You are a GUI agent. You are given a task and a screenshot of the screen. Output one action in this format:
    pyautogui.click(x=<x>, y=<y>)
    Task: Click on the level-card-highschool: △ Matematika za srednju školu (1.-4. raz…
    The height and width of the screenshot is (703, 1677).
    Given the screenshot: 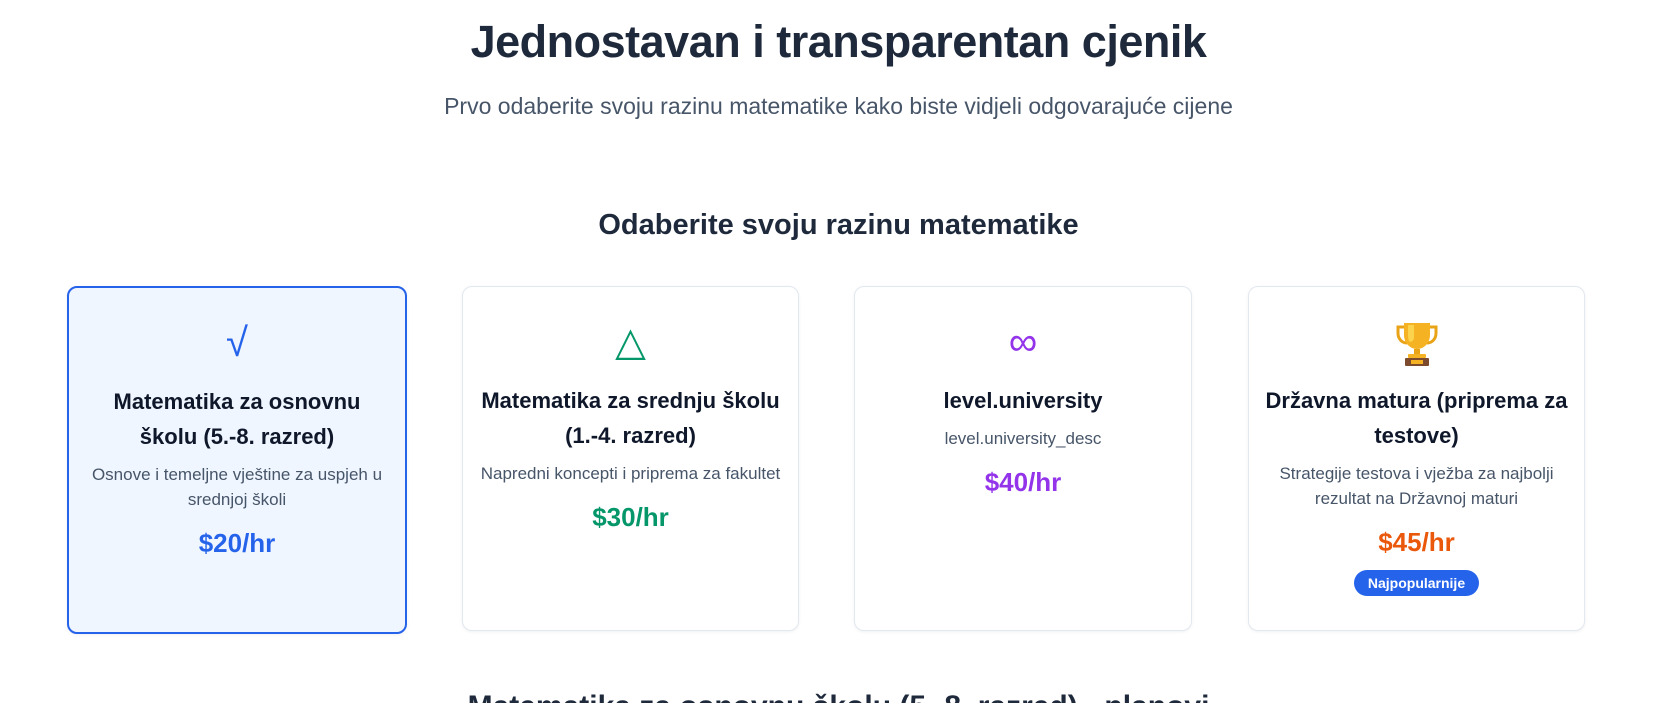 What is the action you would take?
    pyautogui.click(x=630, y=458)
    